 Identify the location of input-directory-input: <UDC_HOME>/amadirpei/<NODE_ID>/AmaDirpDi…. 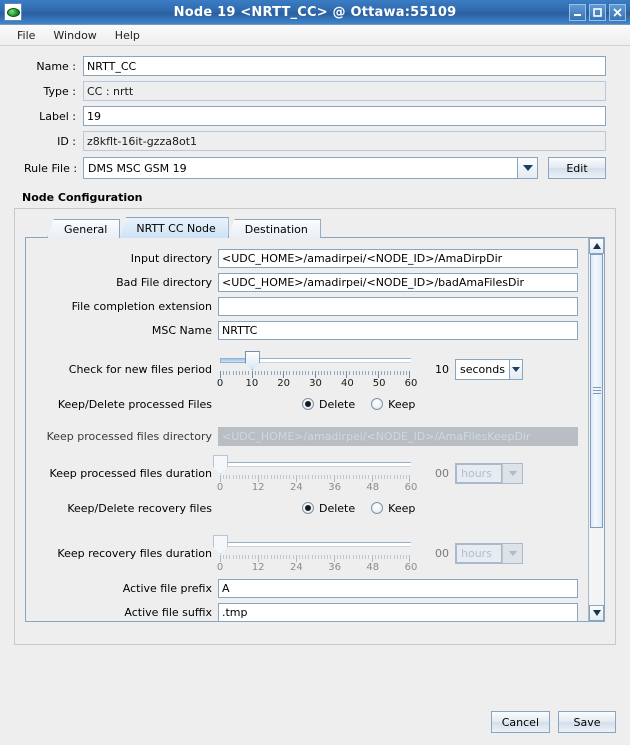
(398, 258).